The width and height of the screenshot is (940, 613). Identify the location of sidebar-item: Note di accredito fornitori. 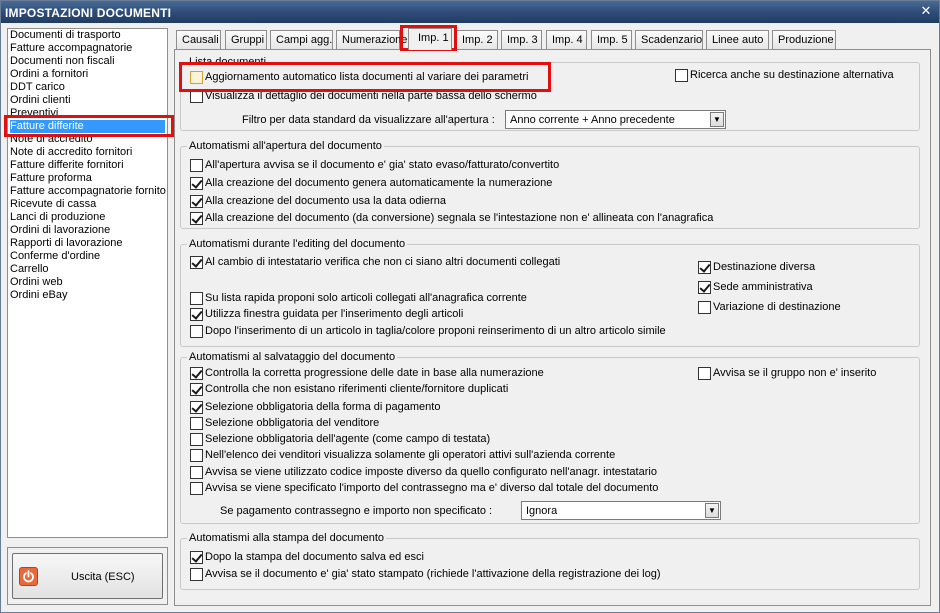
(87, 152).